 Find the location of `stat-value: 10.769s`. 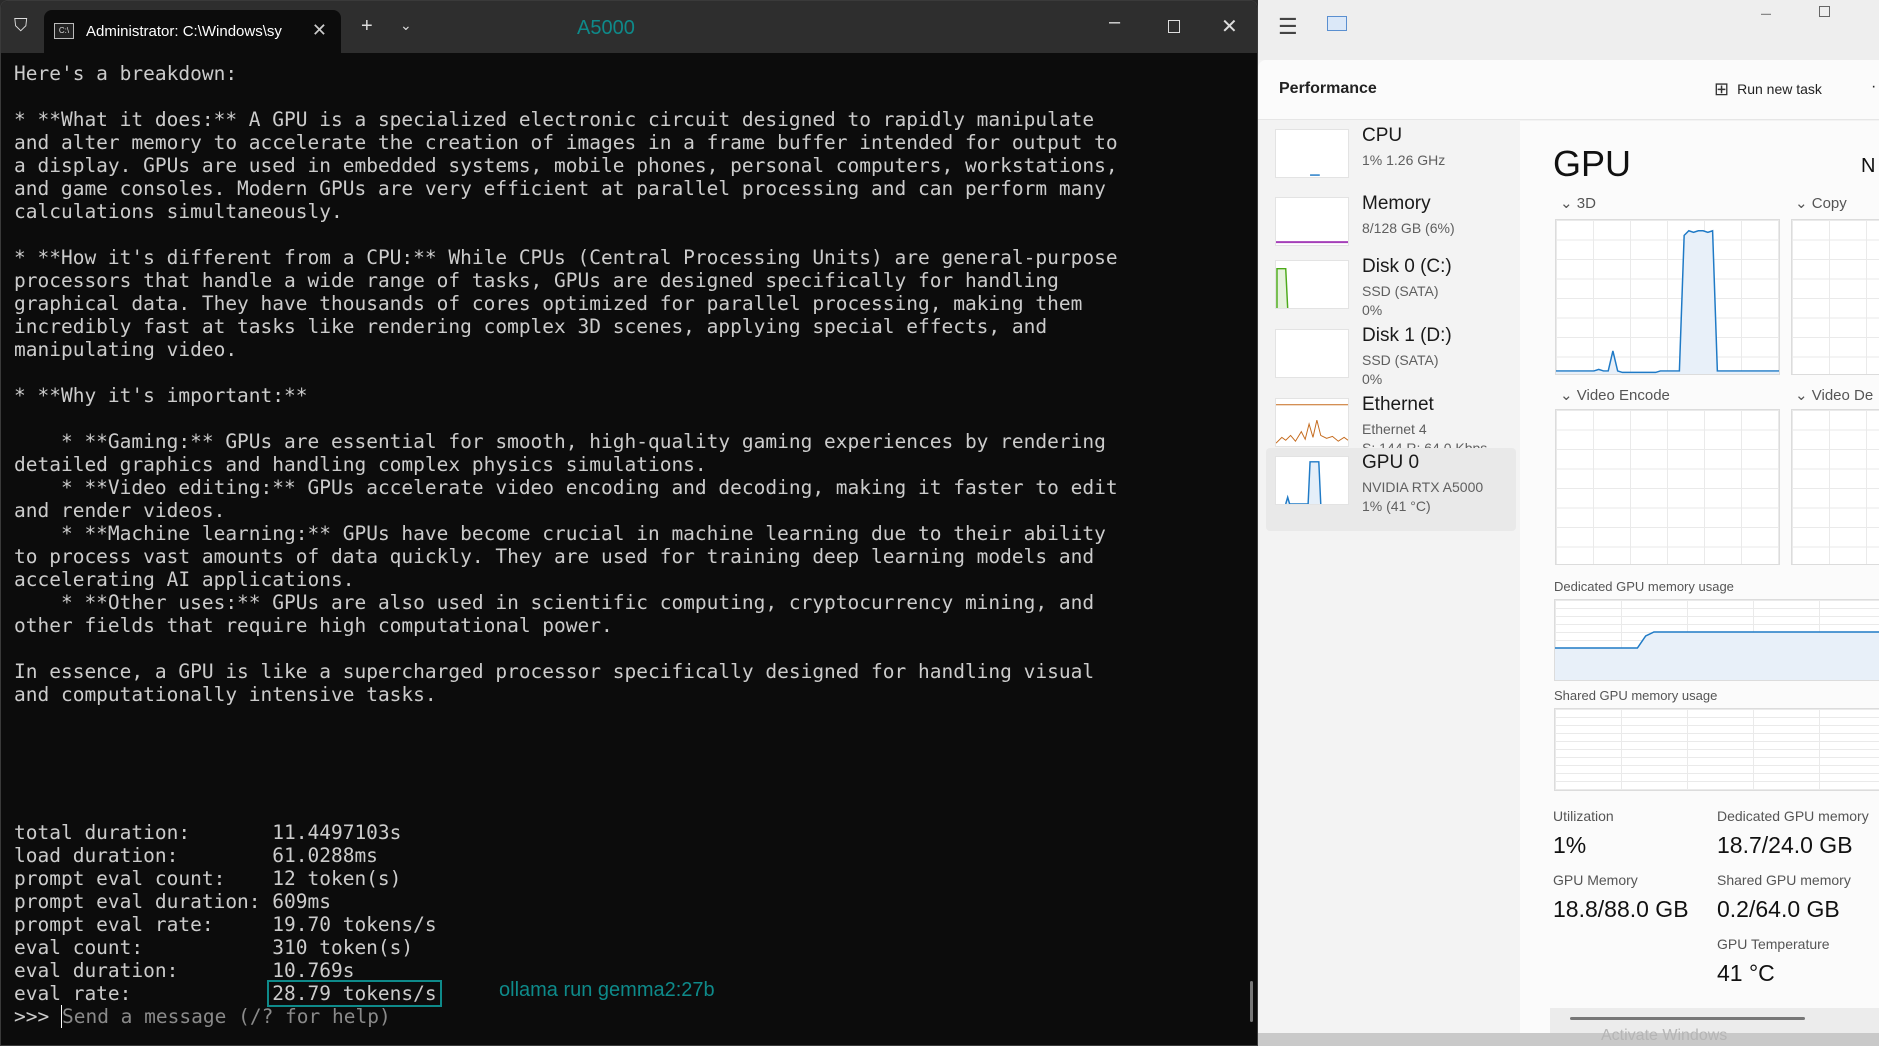

stat-value: 10.769s is located at coordinates (313, 970).